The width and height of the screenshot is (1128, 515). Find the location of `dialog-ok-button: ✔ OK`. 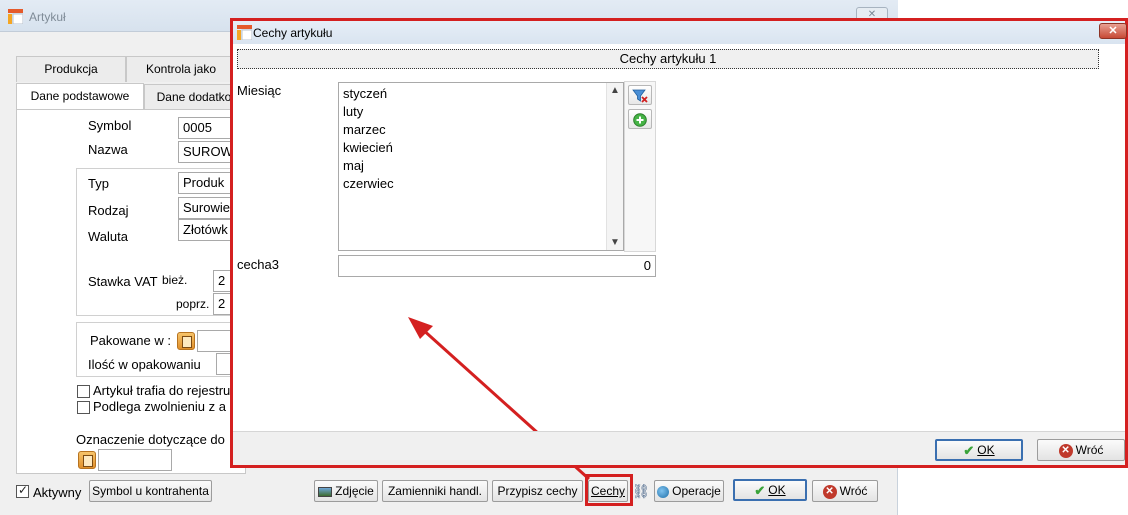

dialog-ok-button: ✔ OK is located at coordinates (979, 450).